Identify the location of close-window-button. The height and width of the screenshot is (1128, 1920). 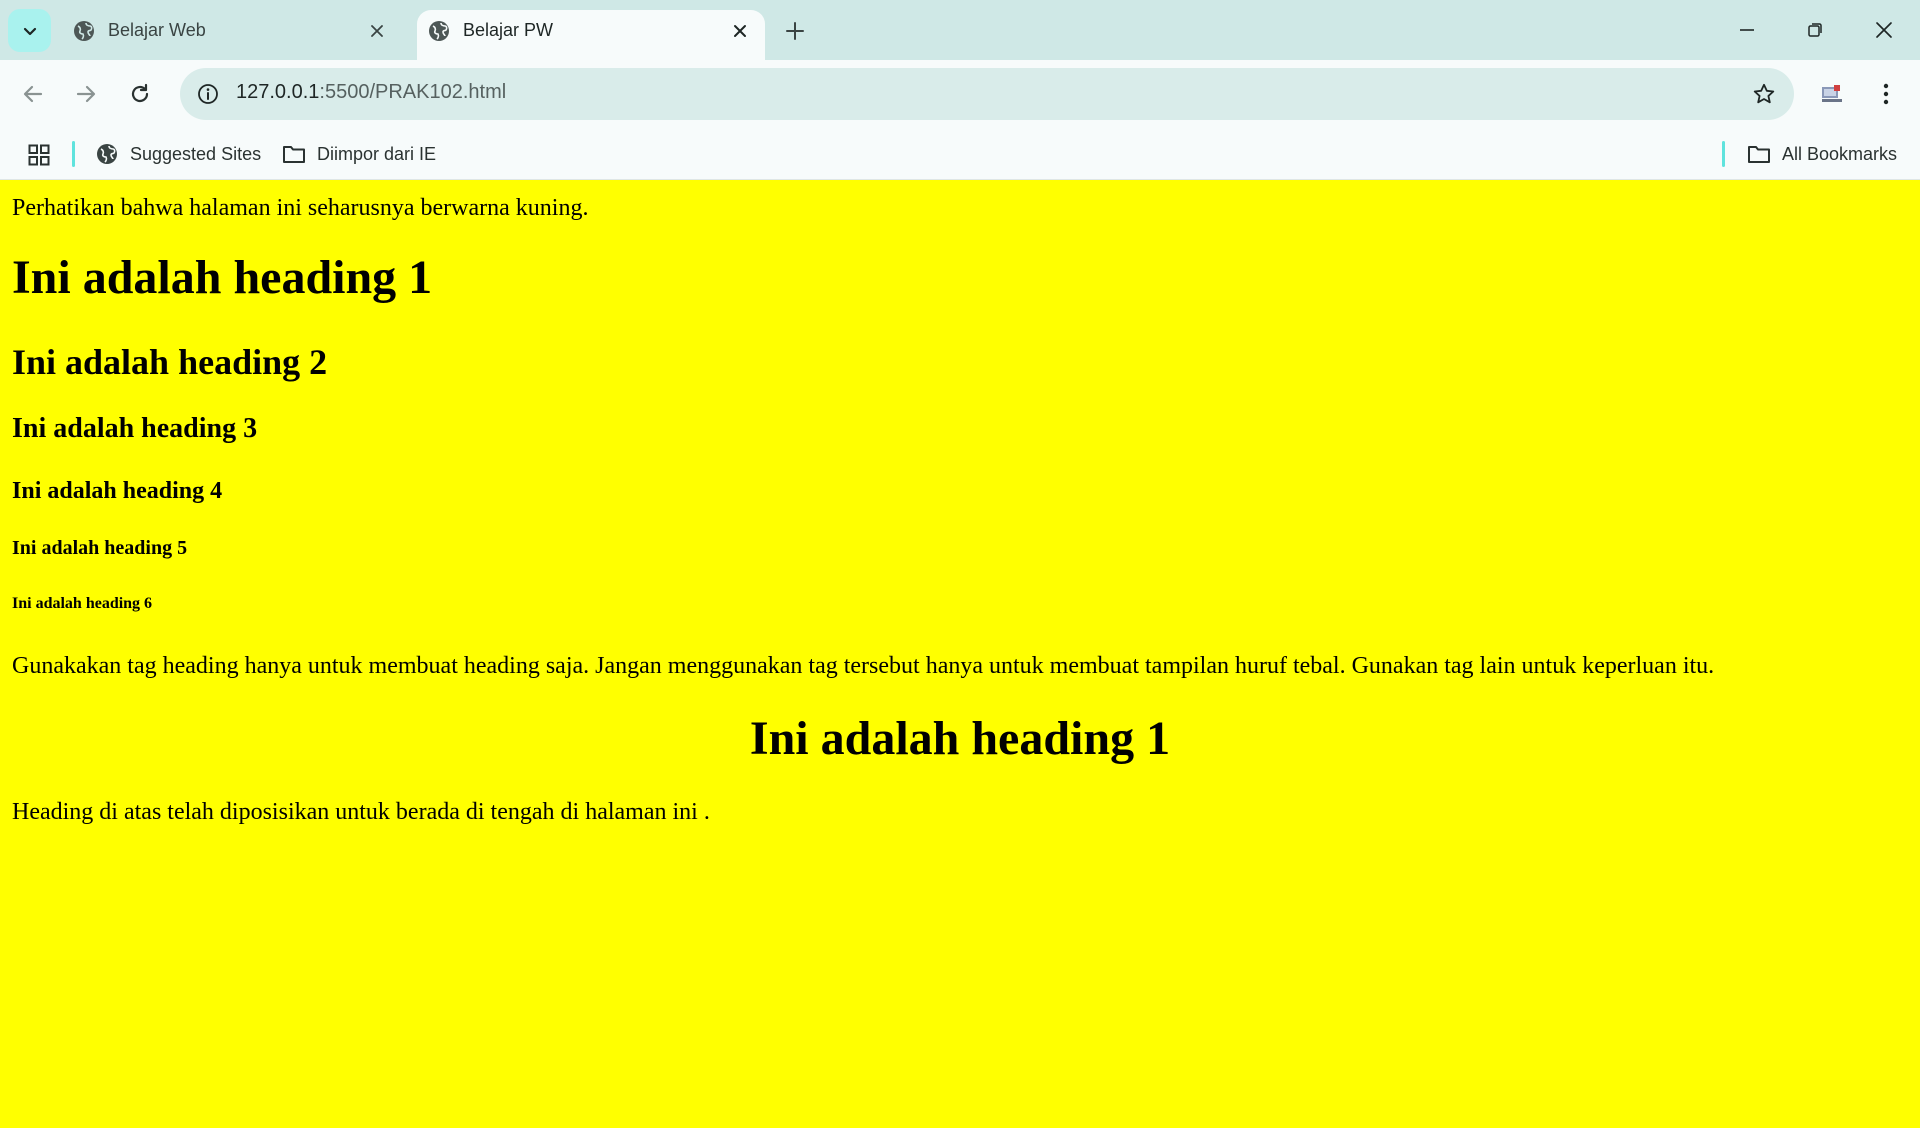
(1884, 30).